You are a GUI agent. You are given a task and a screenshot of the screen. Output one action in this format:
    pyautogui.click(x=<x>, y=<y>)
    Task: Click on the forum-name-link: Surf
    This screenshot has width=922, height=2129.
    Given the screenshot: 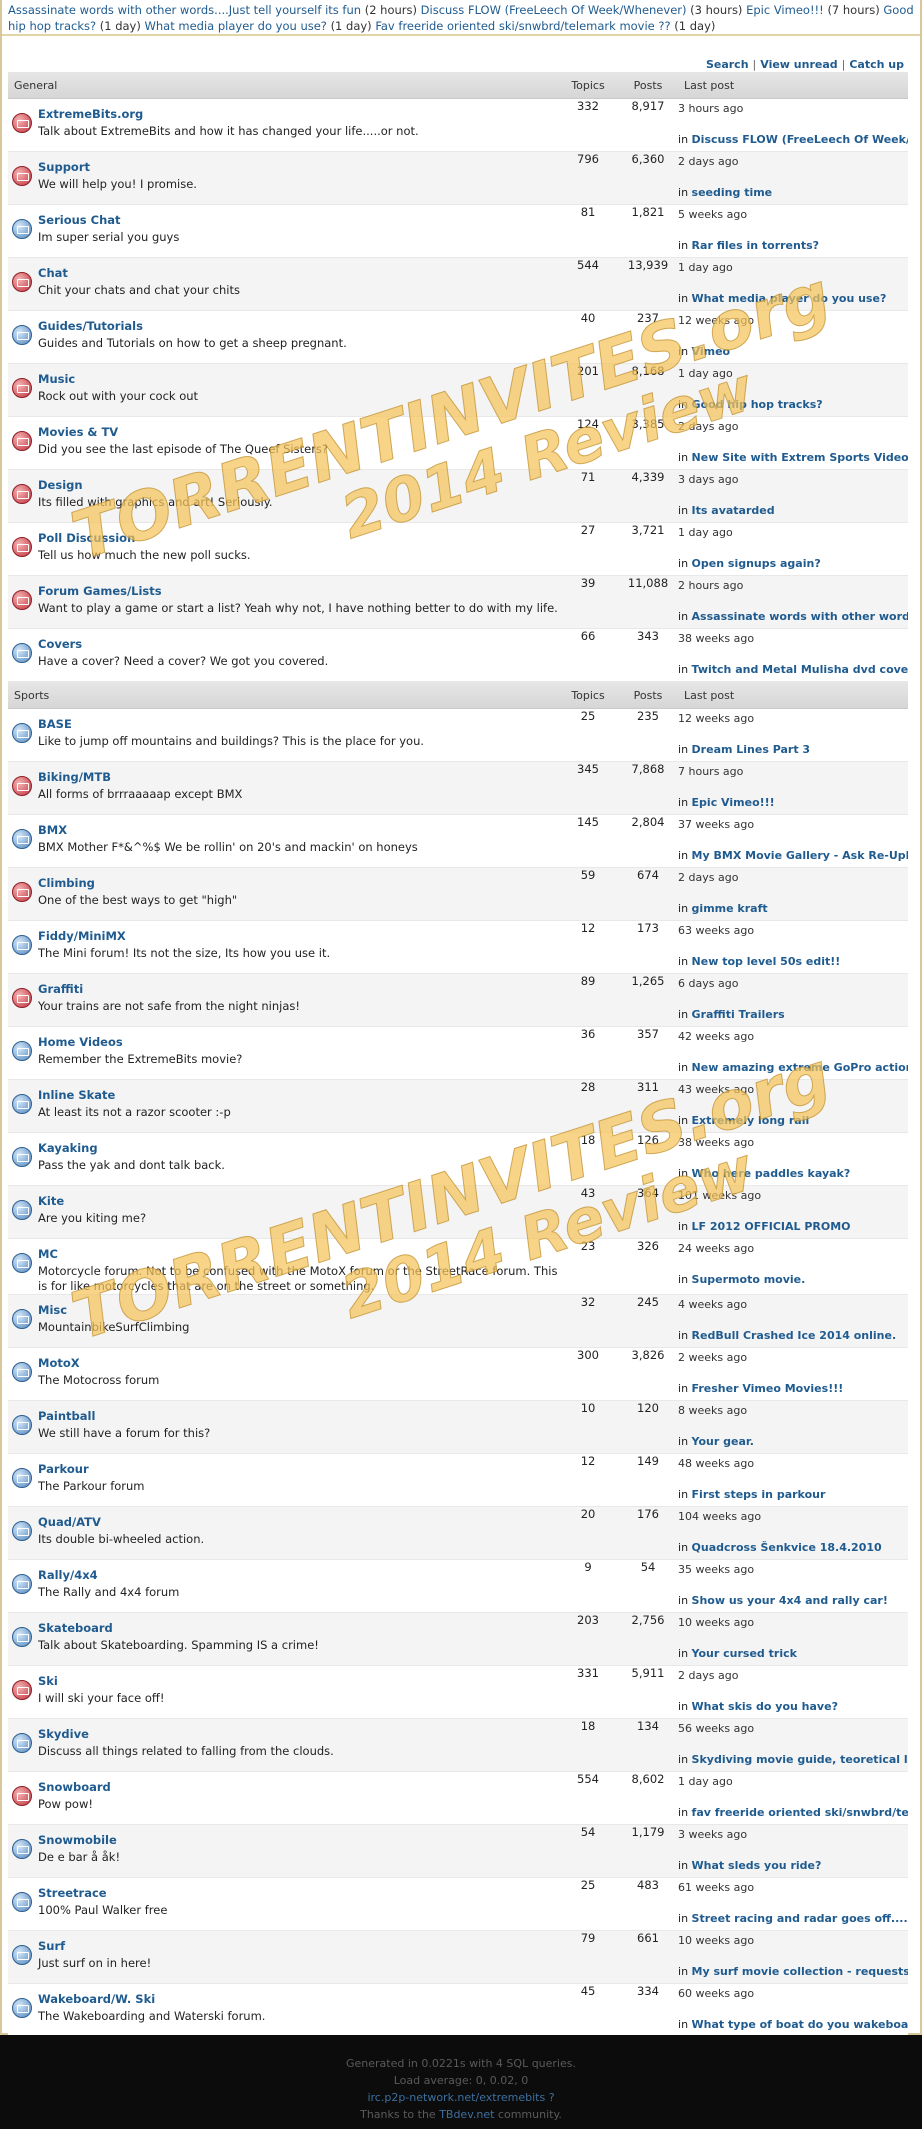 What is the action you would take?
    pyautogui.click(x=298, y=1946)
    